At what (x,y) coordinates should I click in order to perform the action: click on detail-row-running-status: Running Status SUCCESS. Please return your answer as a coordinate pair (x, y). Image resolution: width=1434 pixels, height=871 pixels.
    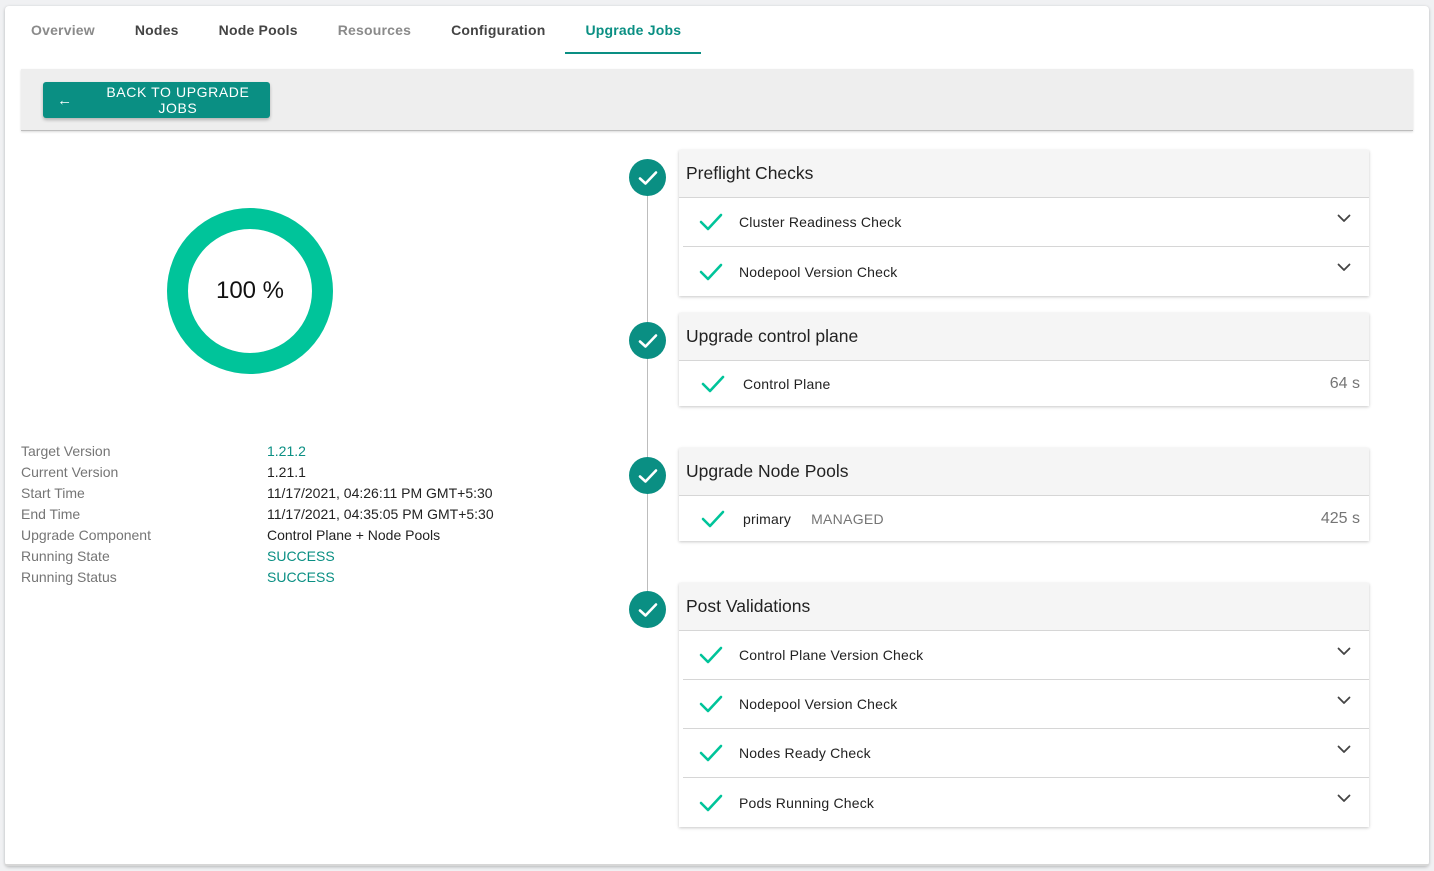
    Looking at the image, I should click on (321, 577).